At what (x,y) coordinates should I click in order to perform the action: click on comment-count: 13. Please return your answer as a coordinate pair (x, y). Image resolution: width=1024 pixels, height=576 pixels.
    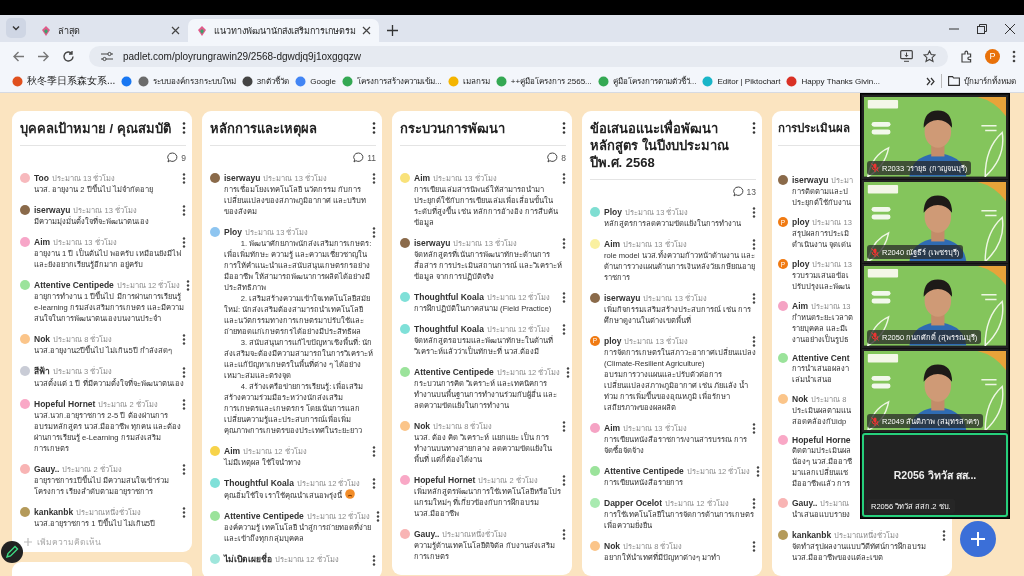
    Looking at the image, I should click on (751, 191).